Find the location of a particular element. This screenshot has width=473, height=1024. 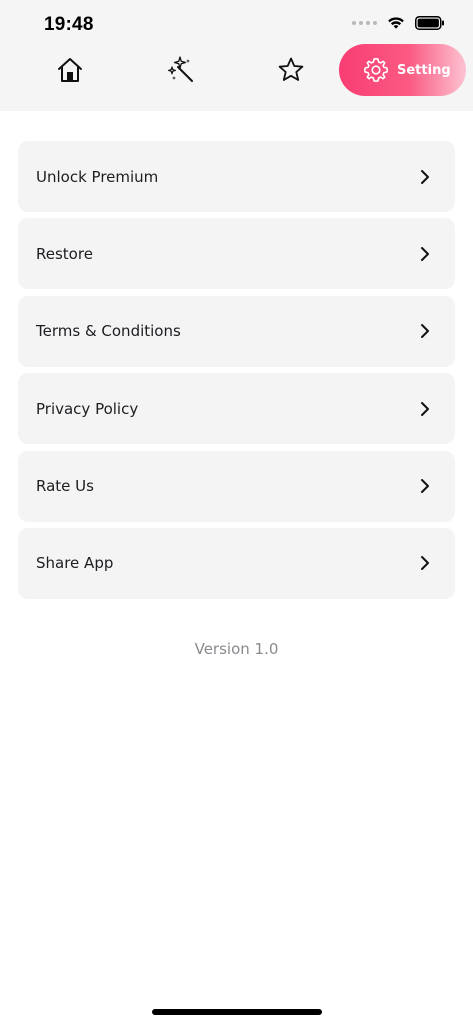

menu-item-label: Terms & Conditions is located at coordinates (108, 331).